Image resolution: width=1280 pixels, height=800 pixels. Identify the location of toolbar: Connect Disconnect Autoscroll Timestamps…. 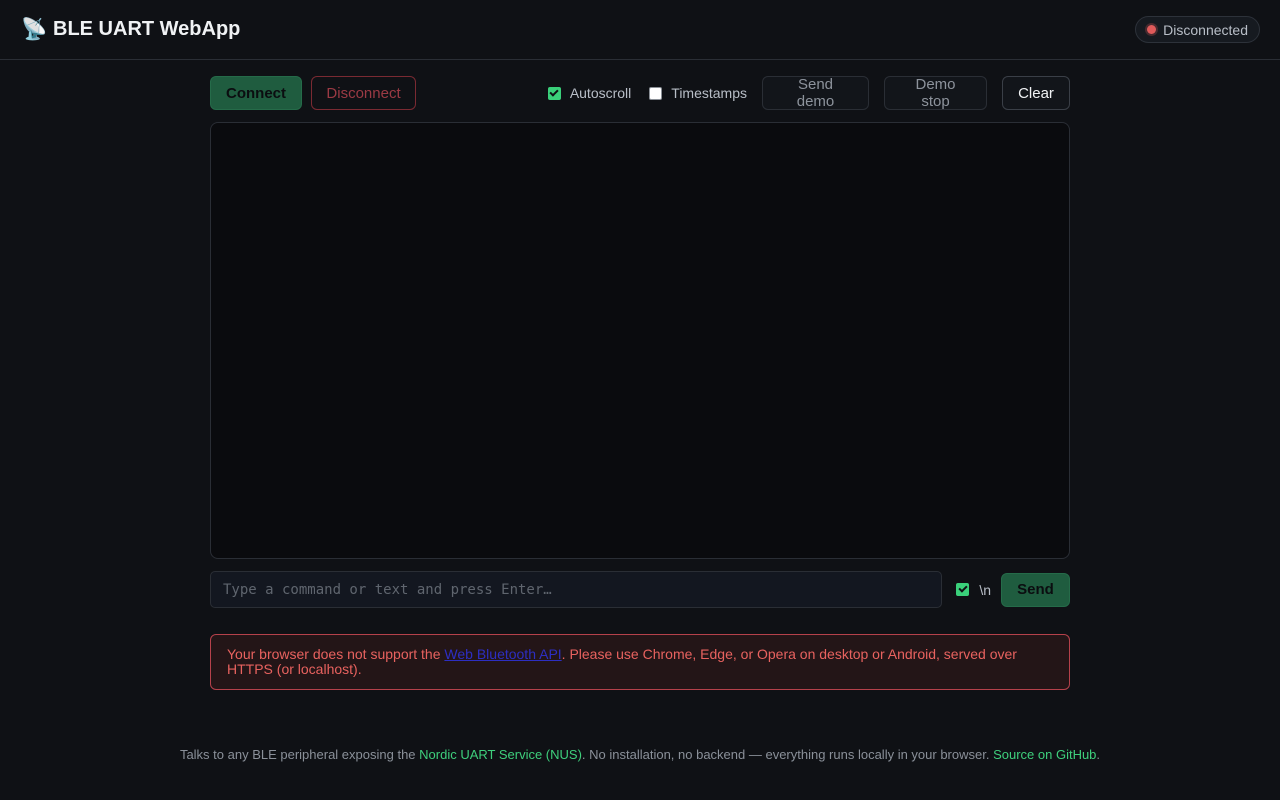
(640, 93).